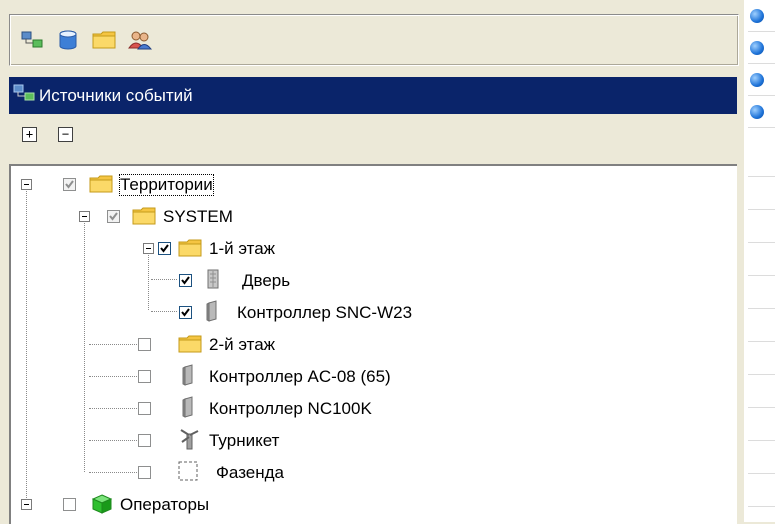 Image resolution: width=775 pixels, height=524 pixels. What do you see at coordinates (266, 281) in the screenshot?
I see `tree-node-door: Дверь` at bounding box center [266, 281].